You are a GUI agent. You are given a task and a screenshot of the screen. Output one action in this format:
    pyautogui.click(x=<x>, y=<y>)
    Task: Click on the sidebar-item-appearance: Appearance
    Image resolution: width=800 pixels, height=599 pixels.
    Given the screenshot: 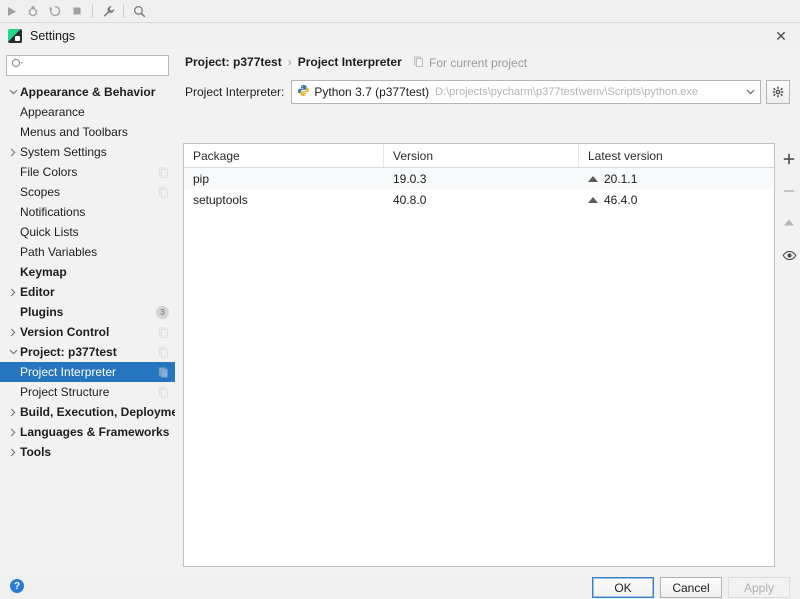 What is the action you would take?
    pyautogui.click(x=87, y=112)
    